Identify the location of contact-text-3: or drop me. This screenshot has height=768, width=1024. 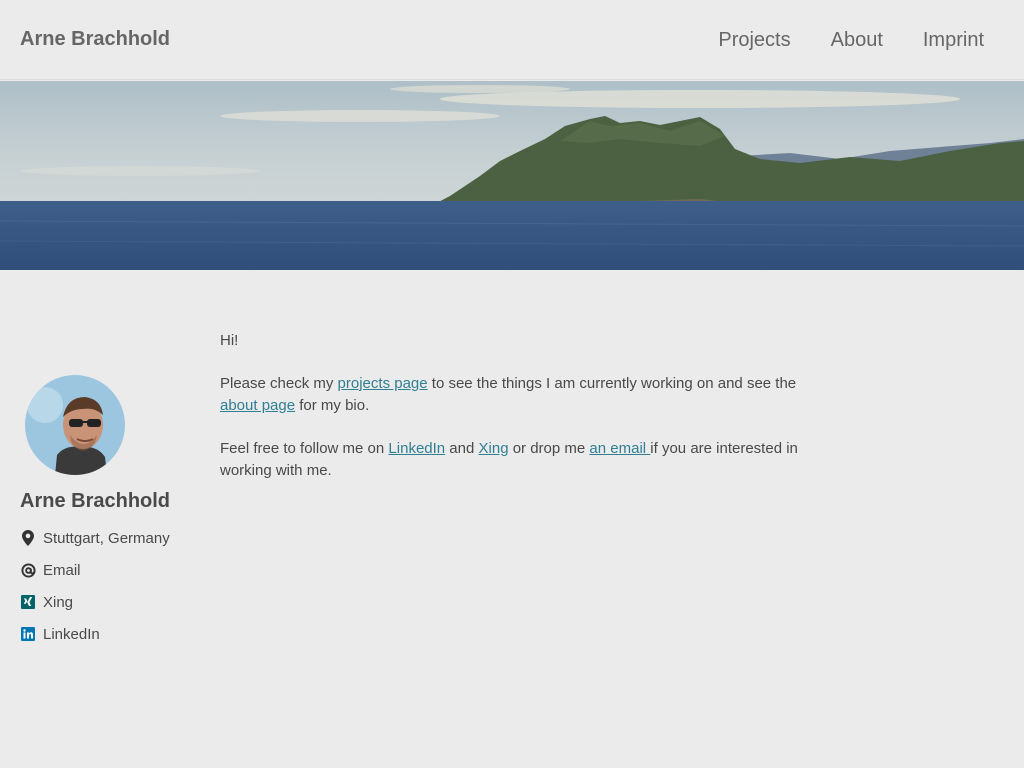
(549, 448).